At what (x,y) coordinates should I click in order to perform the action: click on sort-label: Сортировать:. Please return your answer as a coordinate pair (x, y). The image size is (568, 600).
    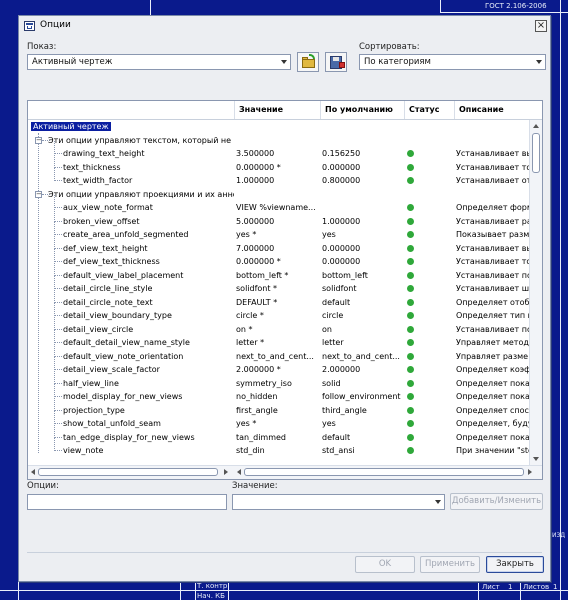
    Looking at the image, I should click on (389, 47).